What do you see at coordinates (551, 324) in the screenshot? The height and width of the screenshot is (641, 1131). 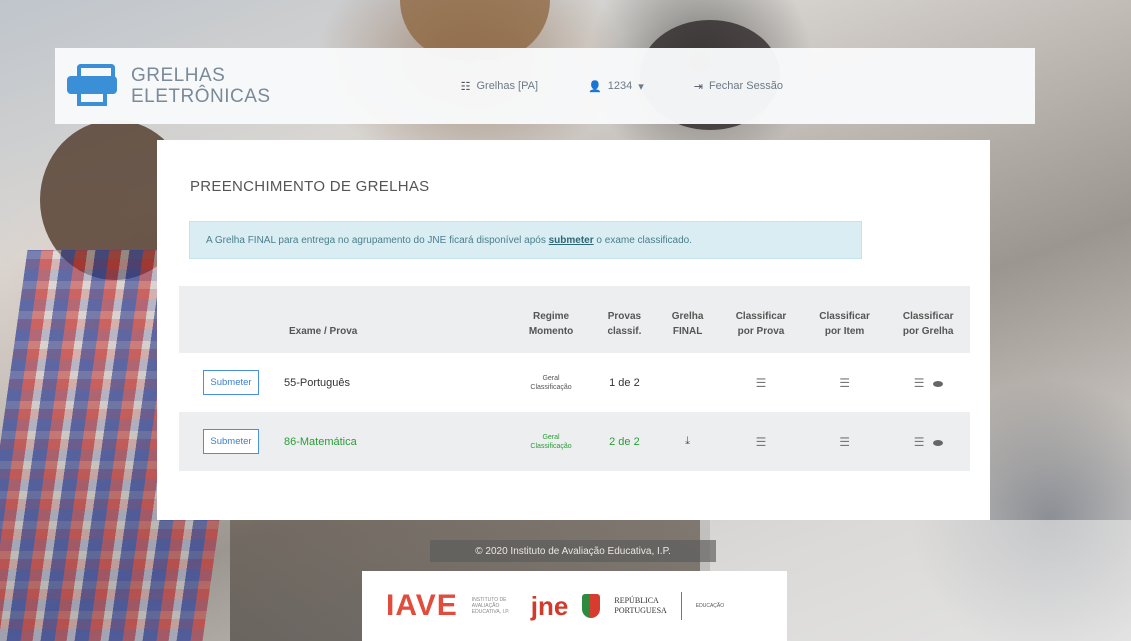 I see `header-regime: Regime Momento` at bounding box center [551, 324].